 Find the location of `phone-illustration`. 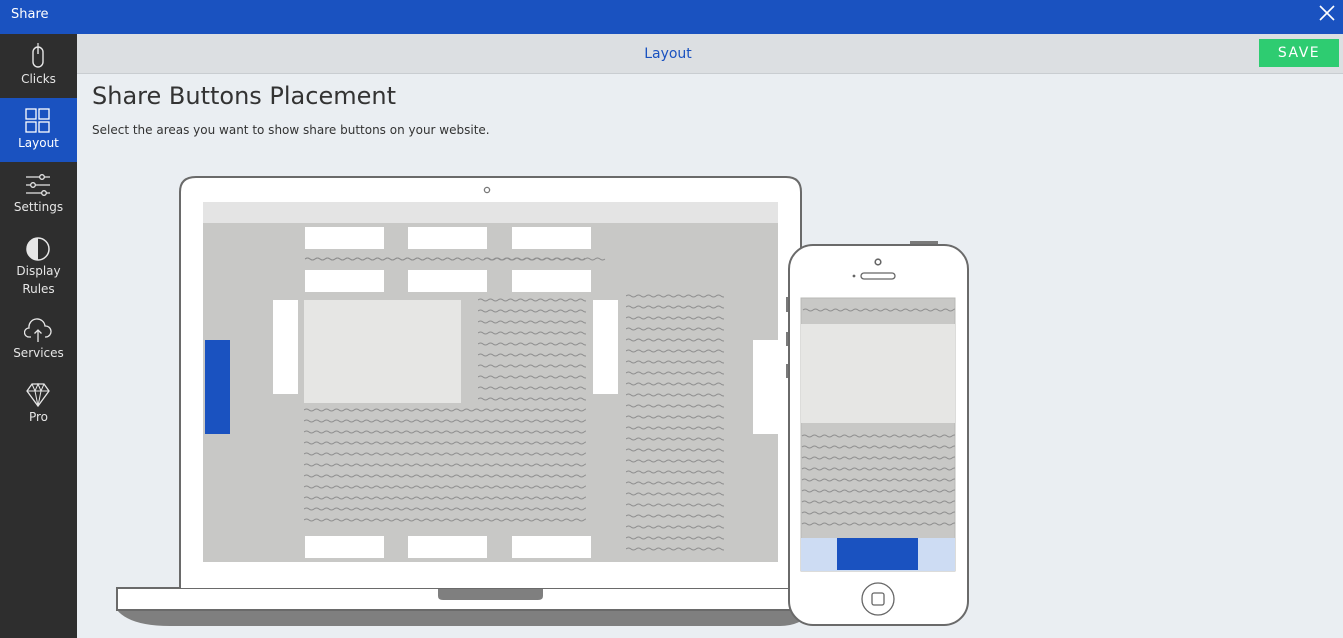

phone-illustration is located at coordinates (877, 433).